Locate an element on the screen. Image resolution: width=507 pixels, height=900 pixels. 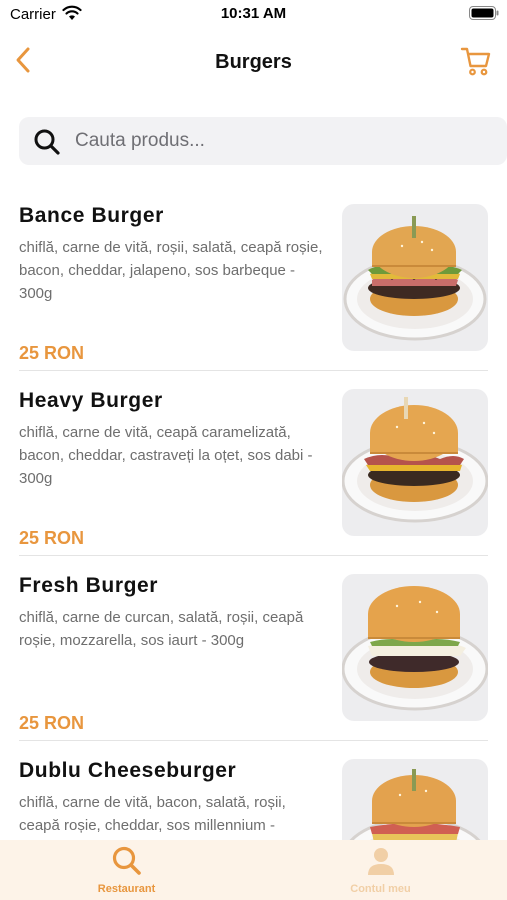
product-name: Bance Burger is located at coordinates (91, 215).